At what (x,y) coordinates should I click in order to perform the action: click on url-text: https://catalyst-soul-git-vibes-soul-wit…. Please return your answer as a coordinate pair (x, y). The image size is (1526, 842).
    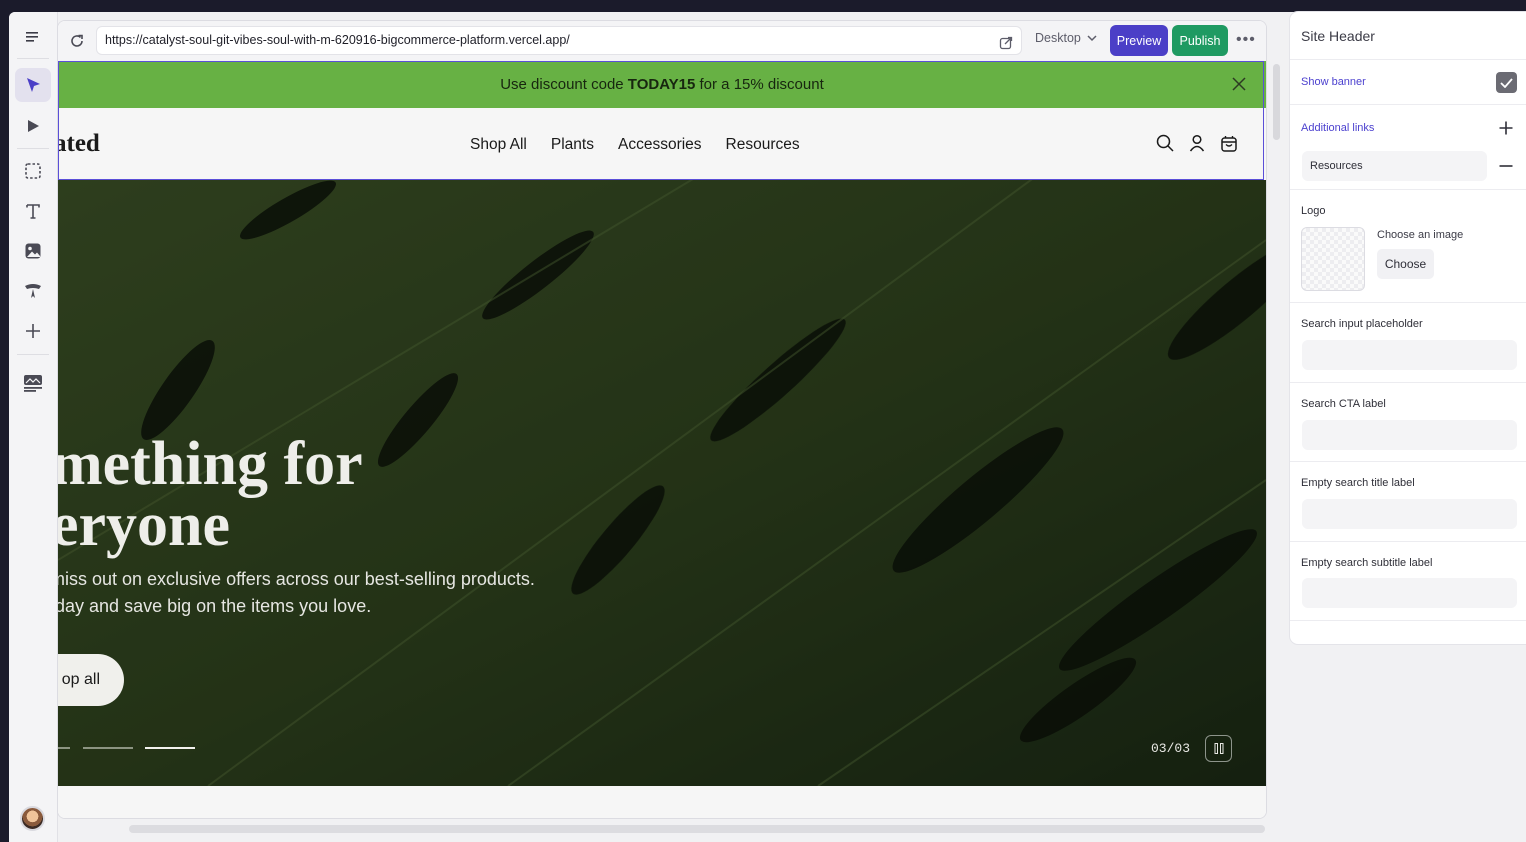
    Looking at the image, I should click on (337, 40).